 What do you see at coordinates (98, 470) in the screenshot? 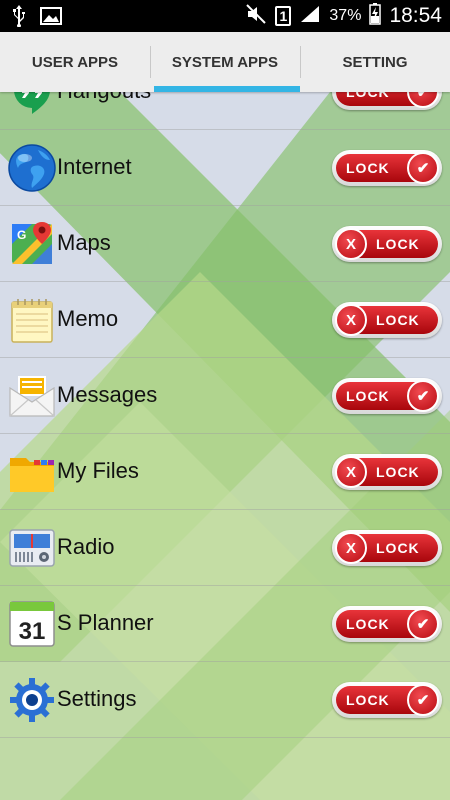
I see `app-name: My Files` at bounding box center [98, 470].